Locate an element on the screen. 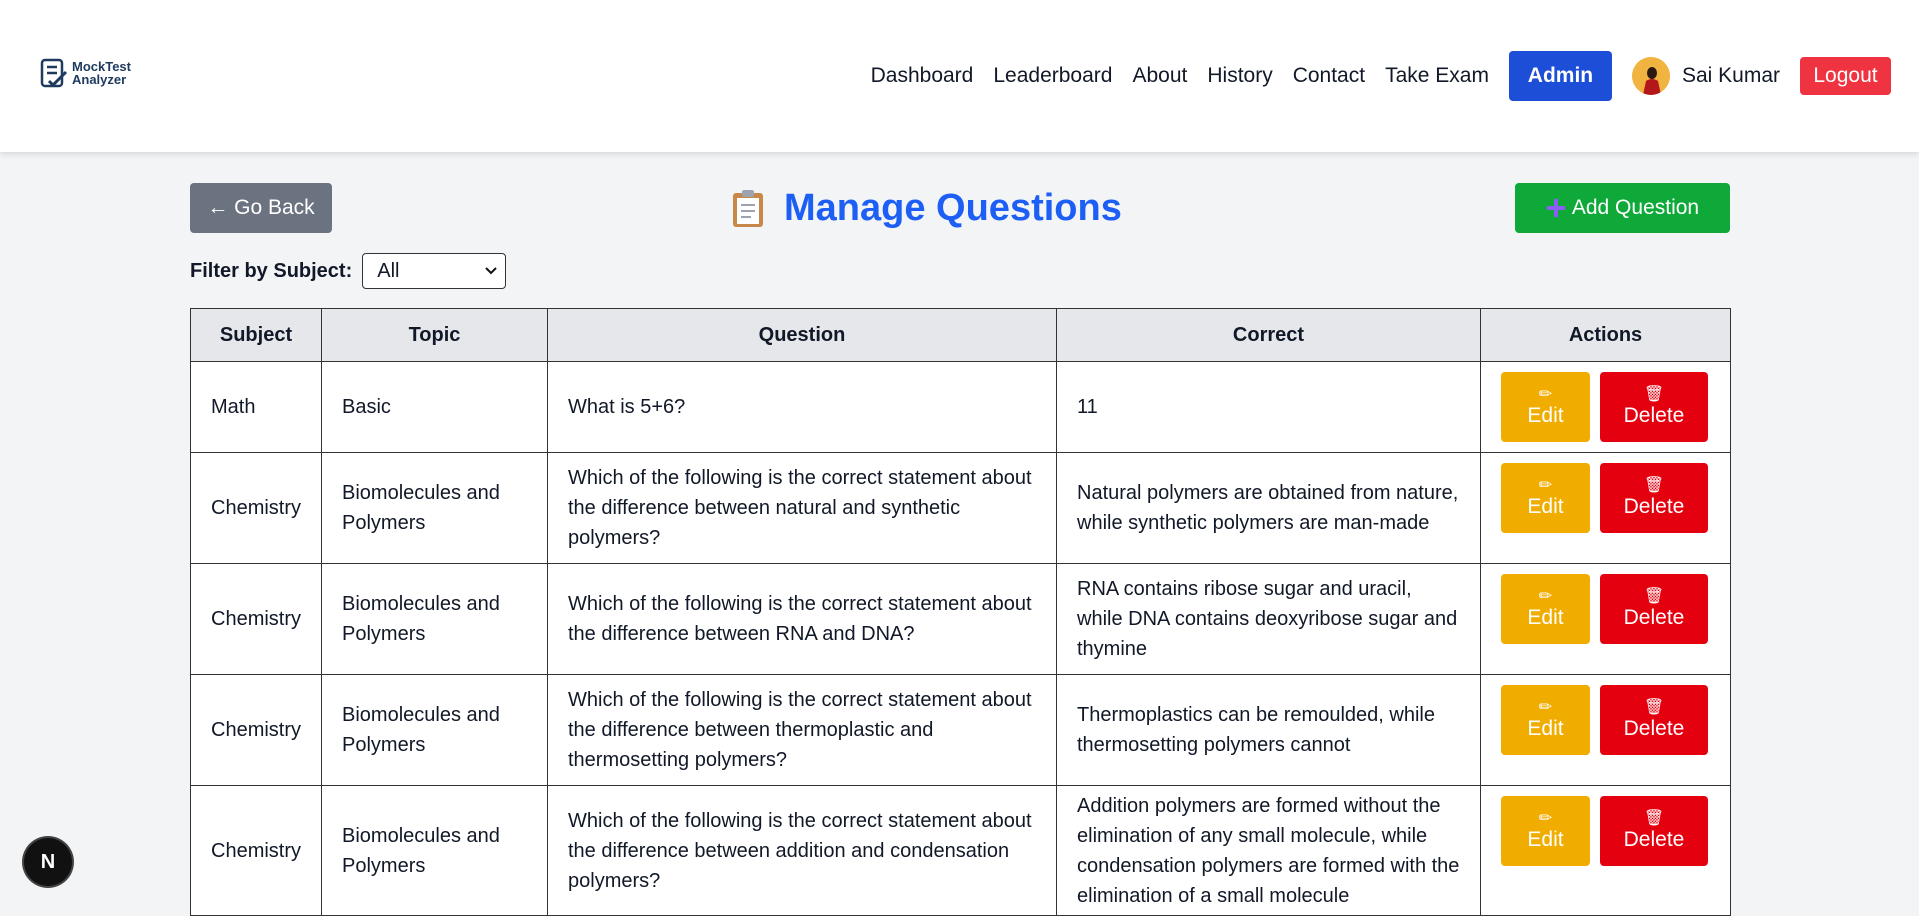 This screenshot has width=1919, height=916. filter-selected-value: All is located at coordinates (388, 270).